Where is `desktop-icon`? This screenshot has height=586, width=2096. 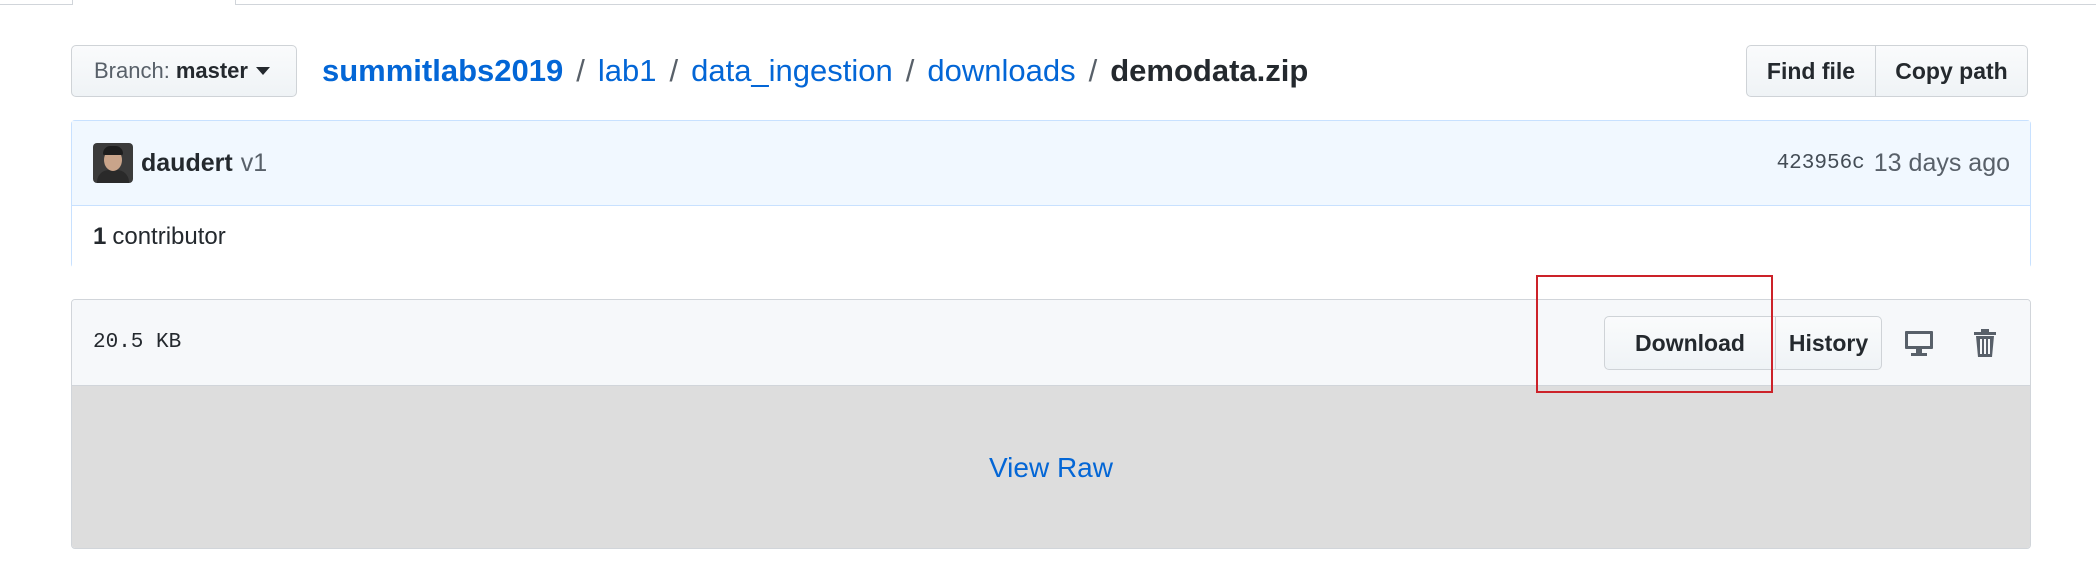 desktop-icon is located at coordinates (1919, 343).